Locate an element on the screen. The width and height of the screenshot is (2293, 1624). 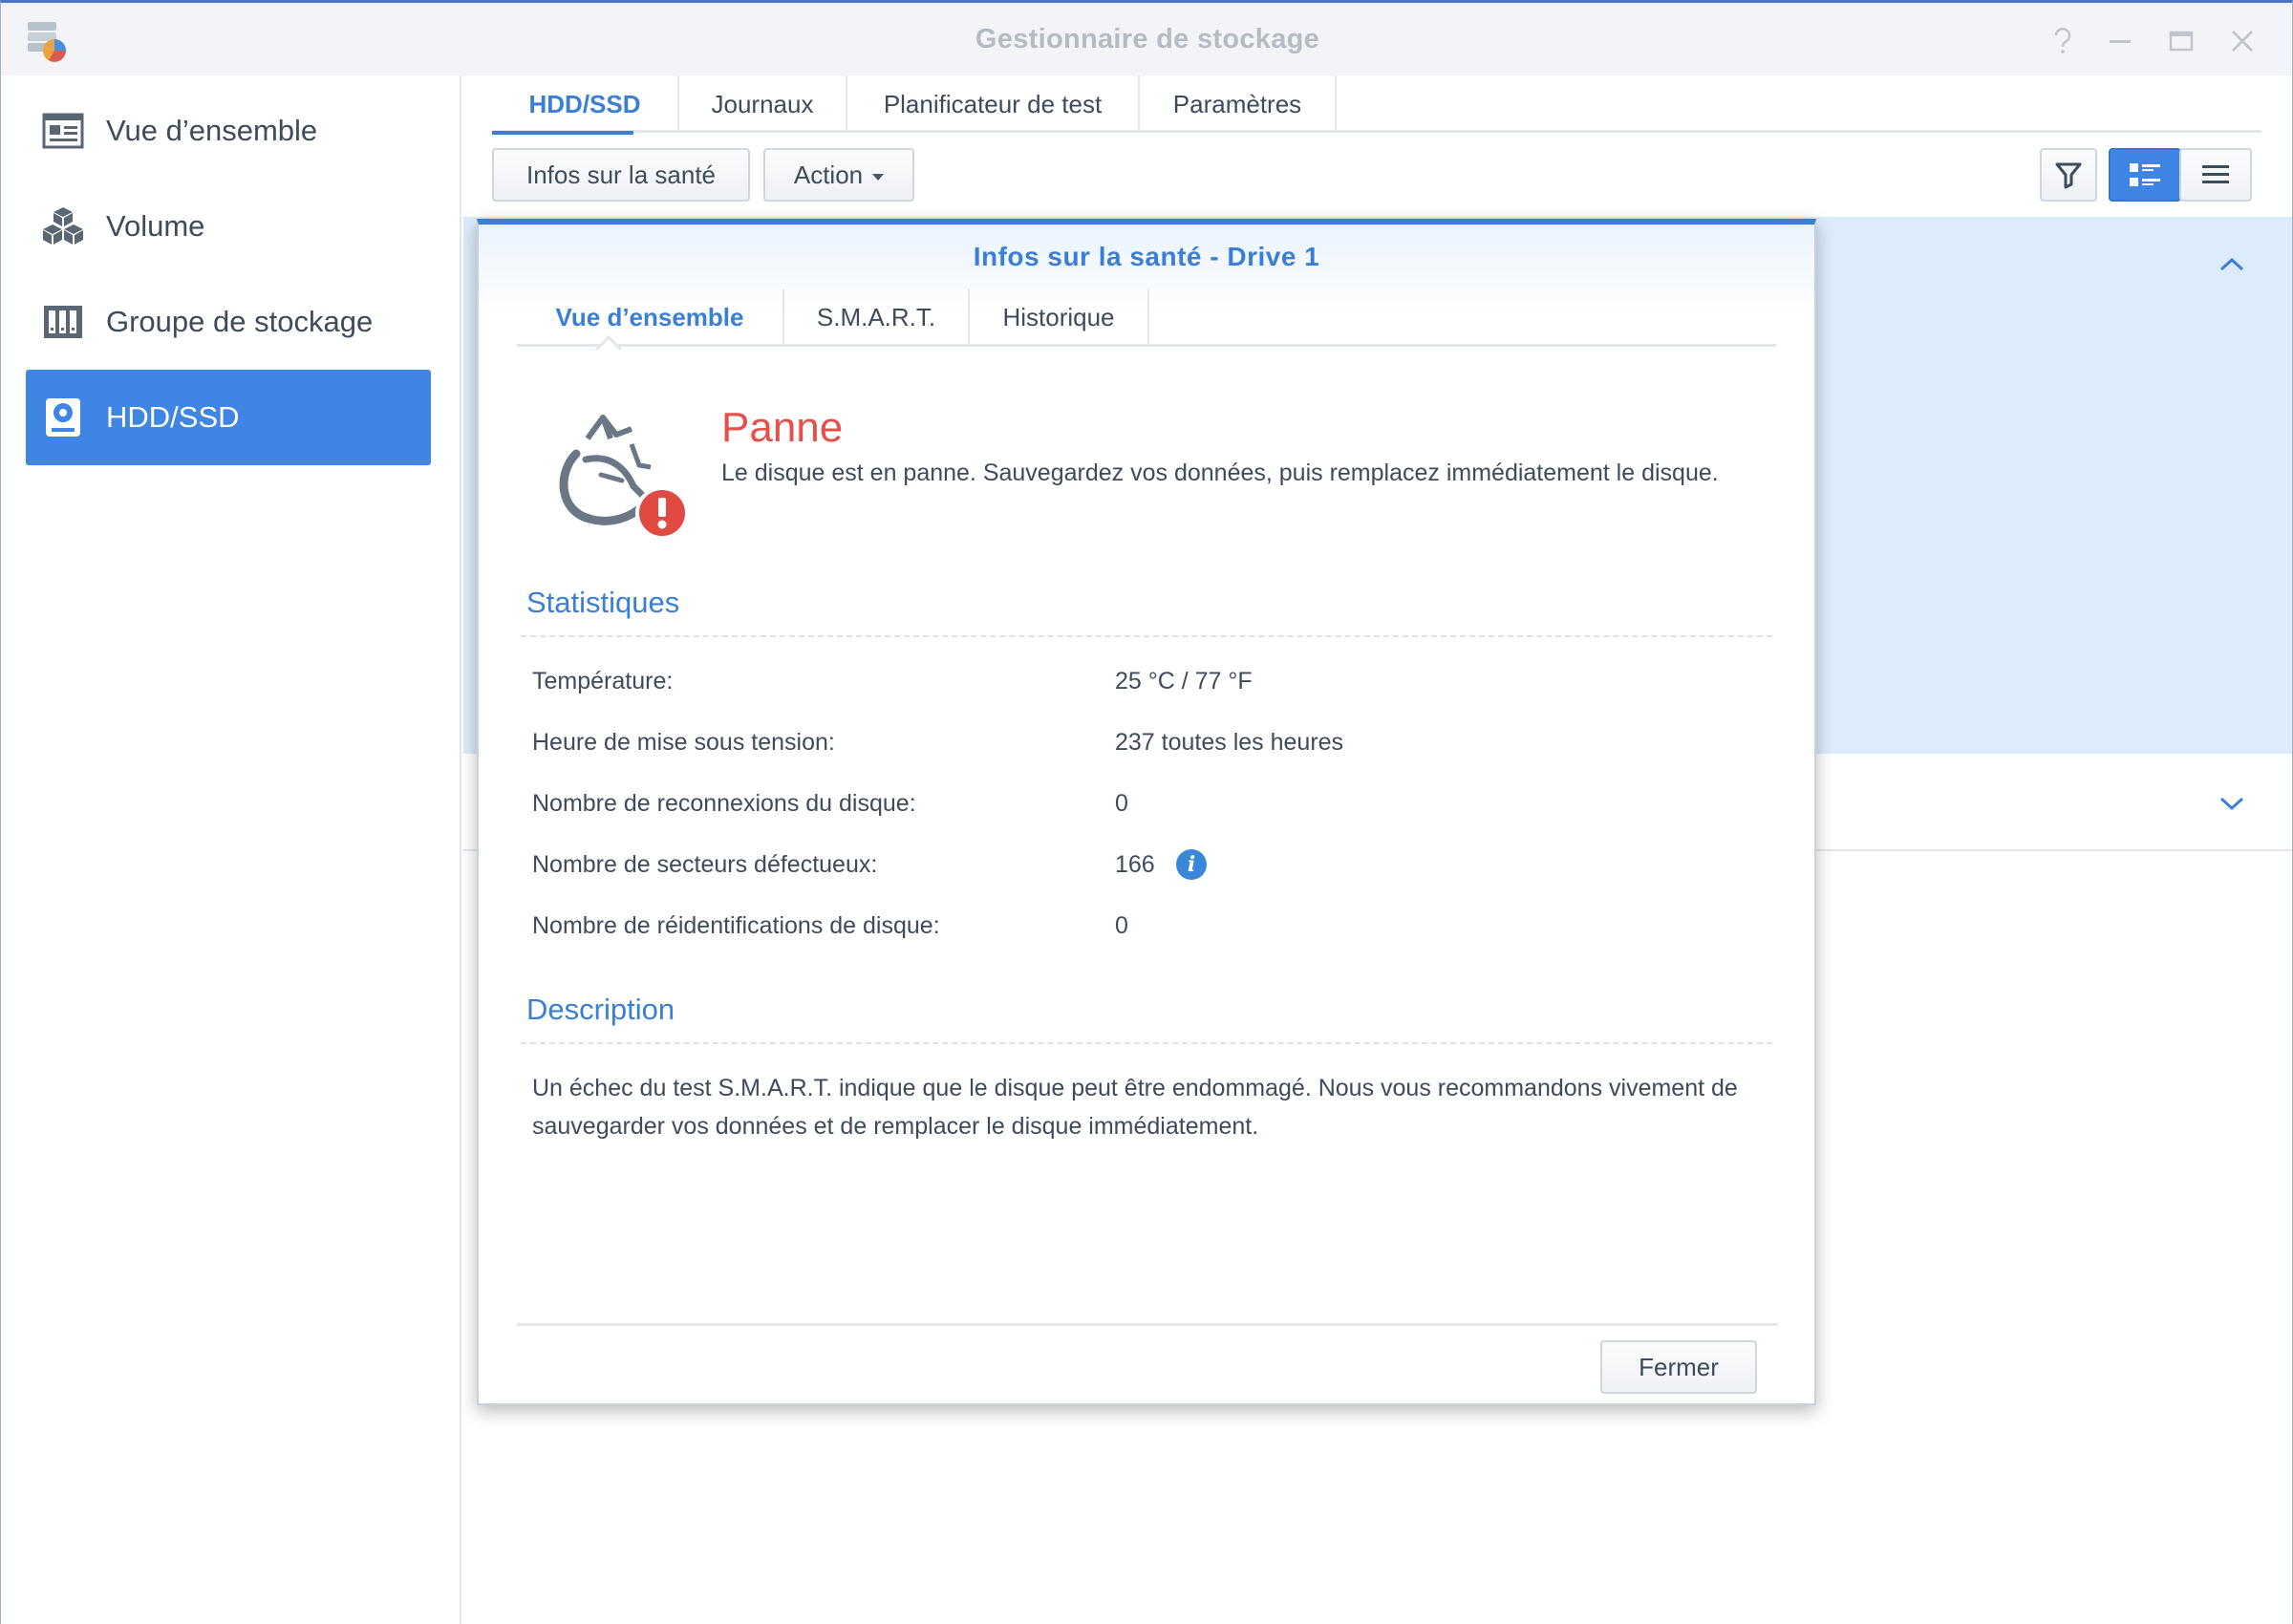
dialog-footer-divider is located at coordinates (1147, 1324).